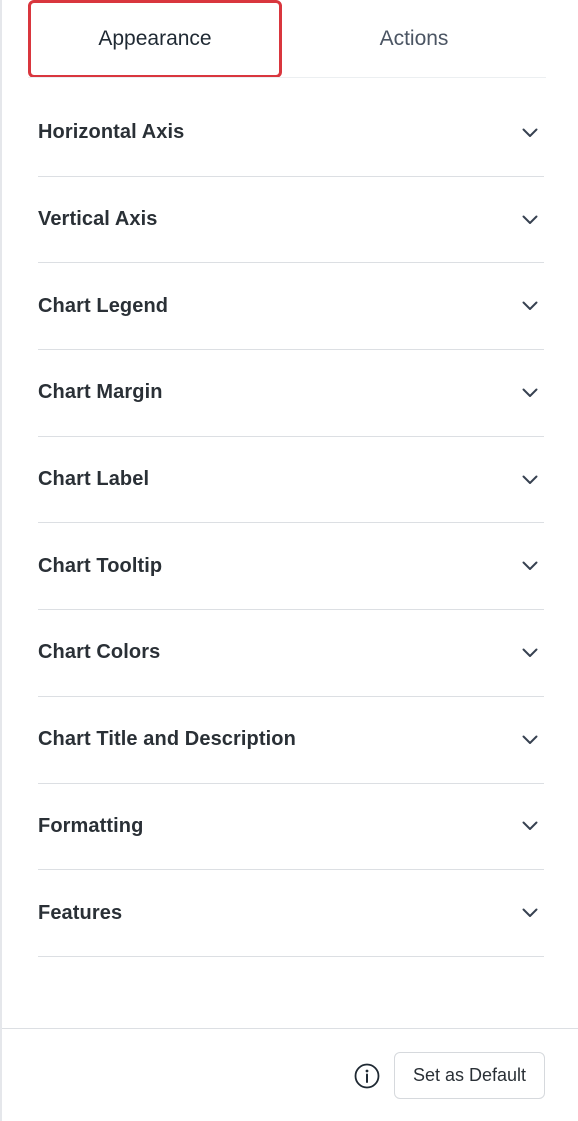 This screenshot has width=578, height=1121. Describe the element at coordinates (103, 305) in the screenshot. I see `section-label: Chart Legend` at that location.